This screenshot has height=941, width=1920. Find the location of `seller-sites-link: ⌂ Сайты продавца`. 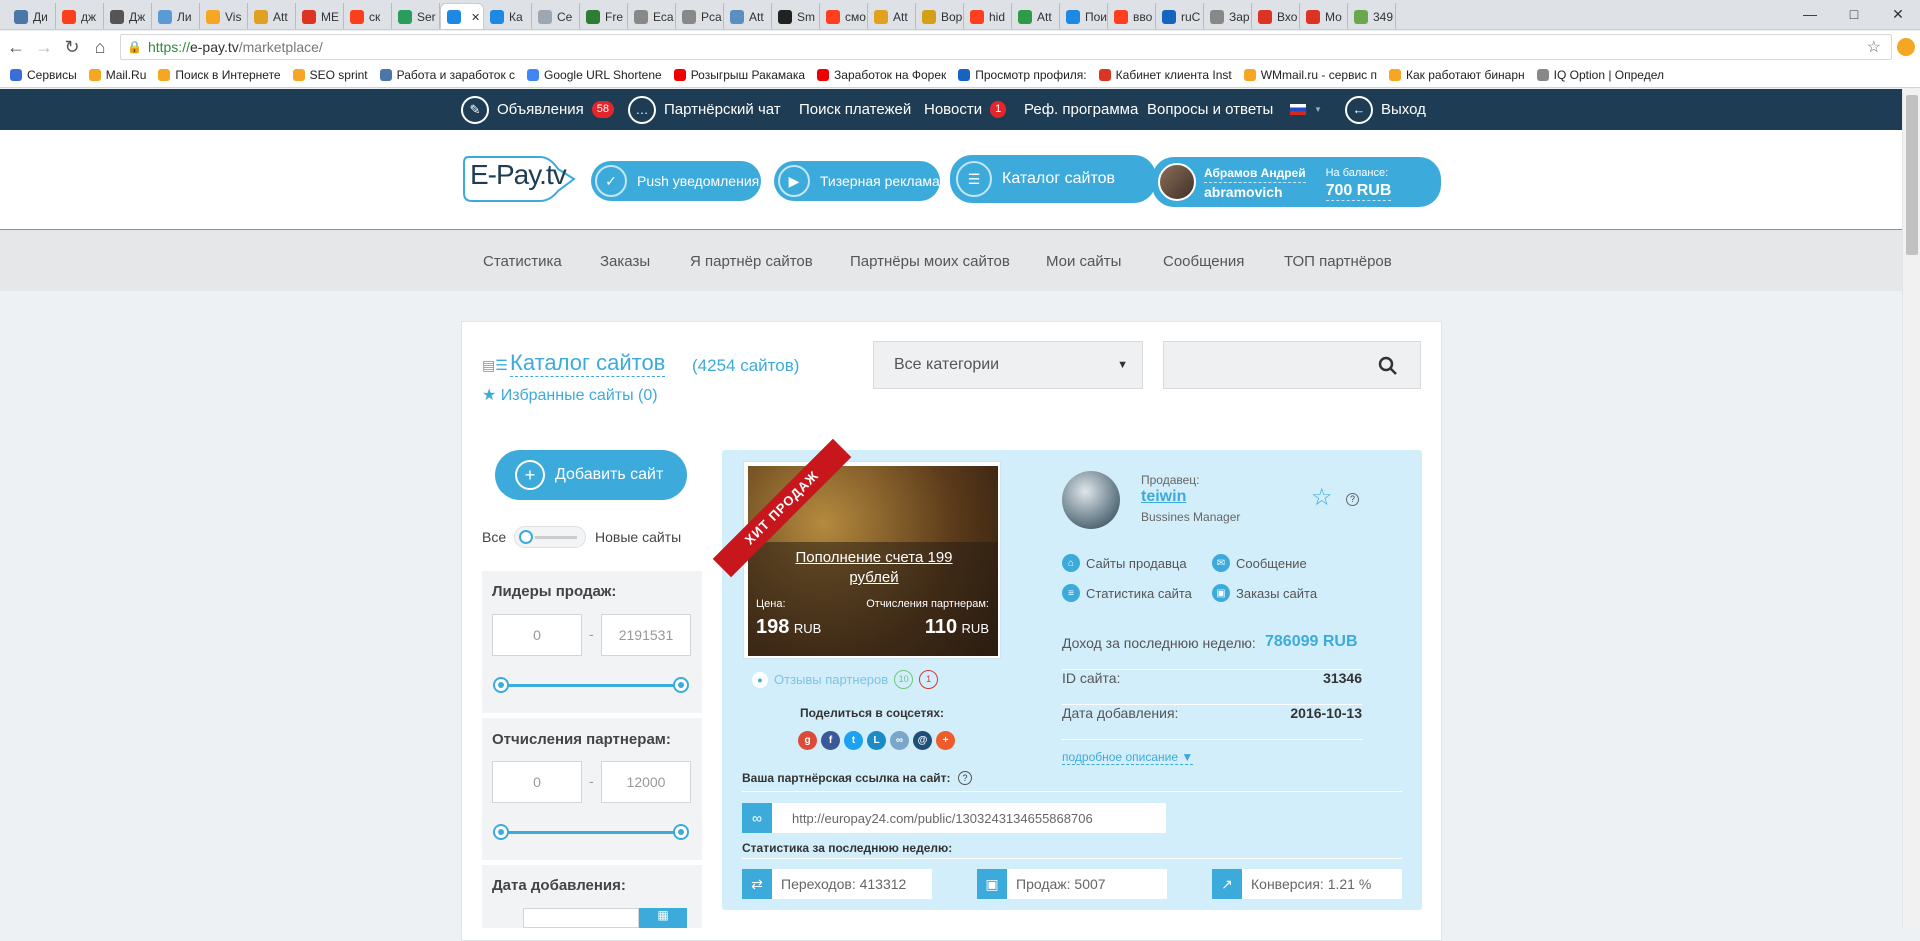

seller-sites-link: ⌂ Сайты продавца is located at coordinates (1124, 563).